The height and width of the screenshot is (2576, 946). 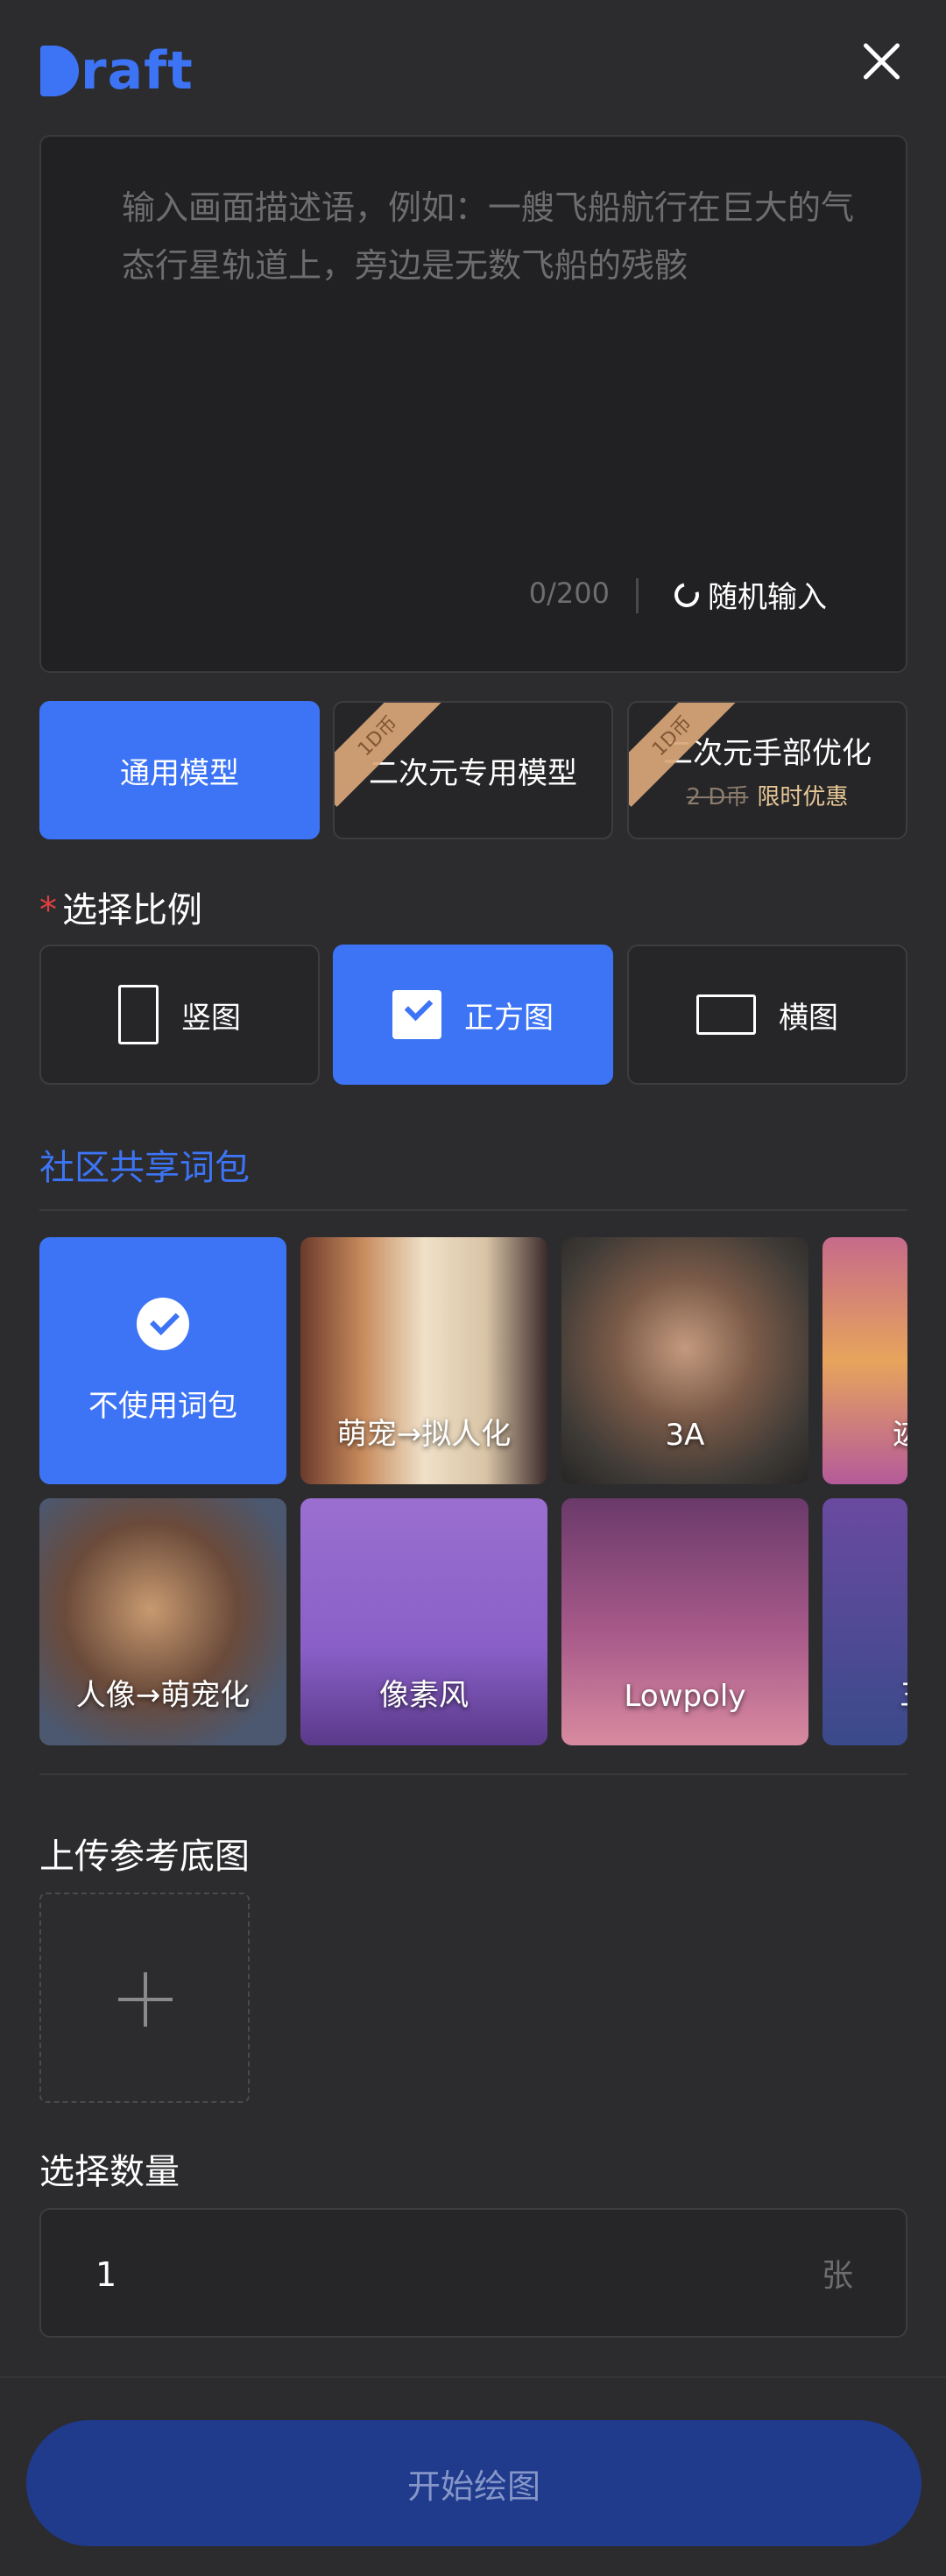 I want to click on community-title: 社区共享词包, so click(x=144, y=1164).